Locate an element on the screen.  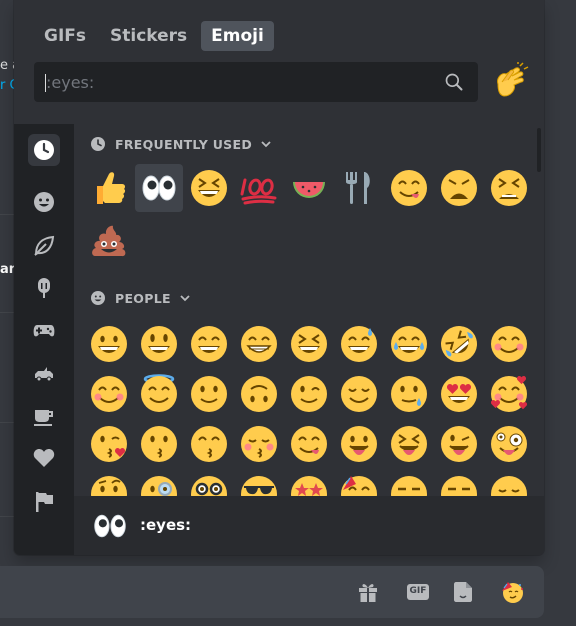
sidebar-item-activities is located at coordinates (44, 330).